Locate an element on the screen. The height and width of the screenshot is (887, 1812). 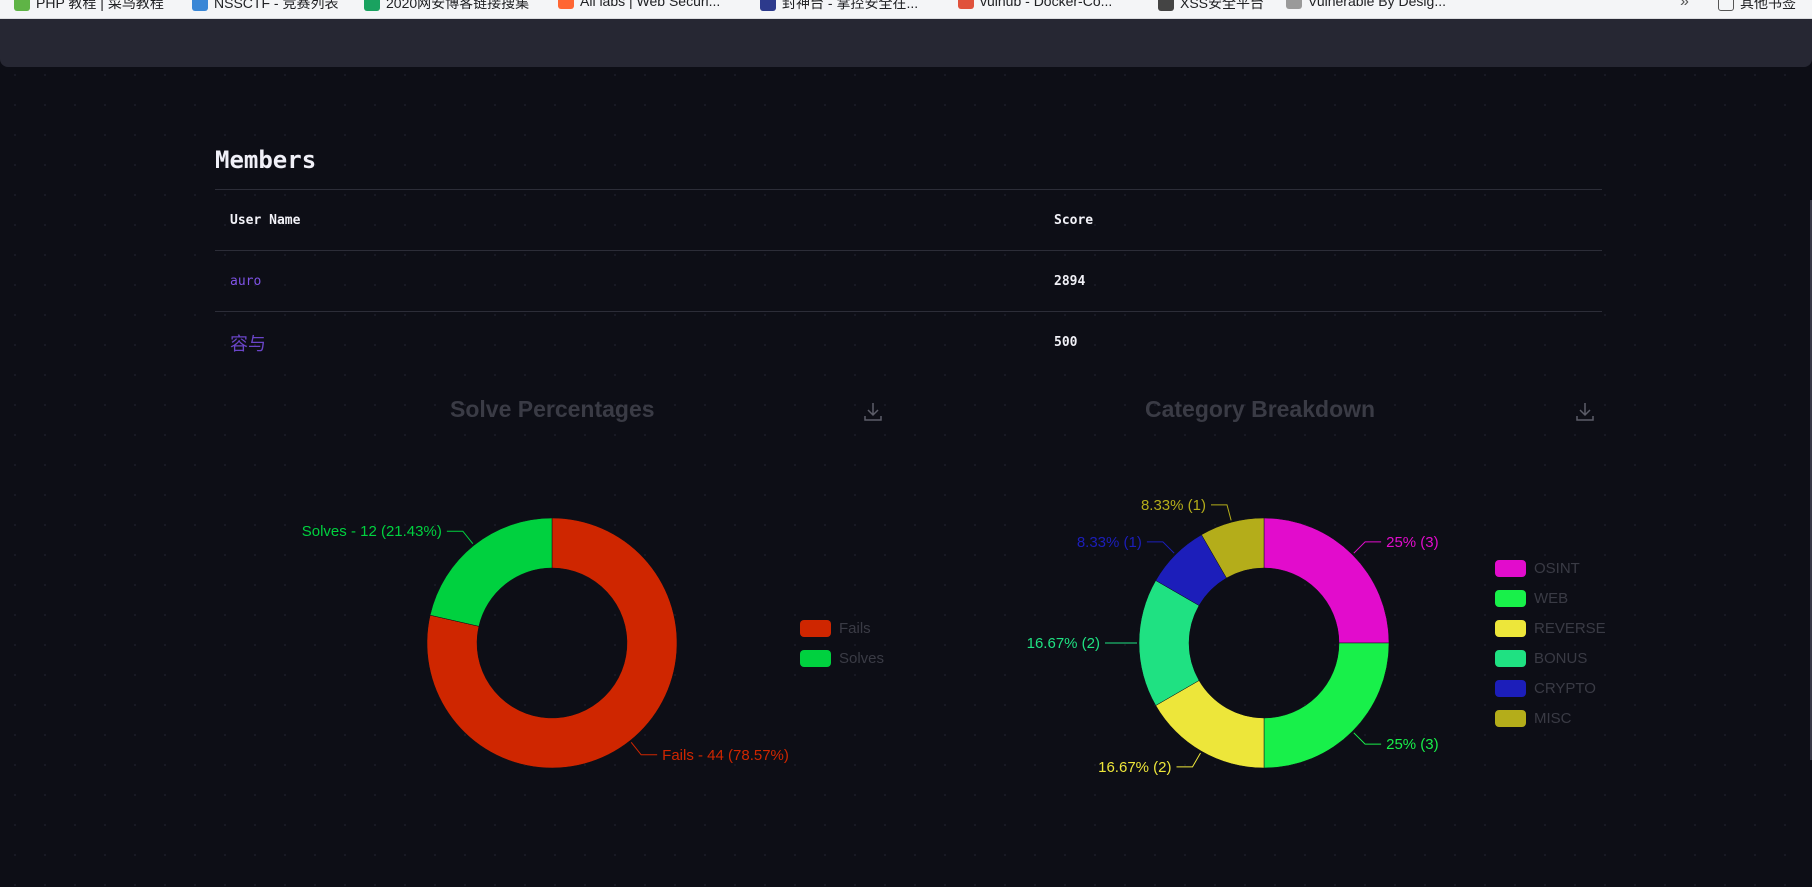
legend-label: OSINT is located at coordinates (1557, 568).